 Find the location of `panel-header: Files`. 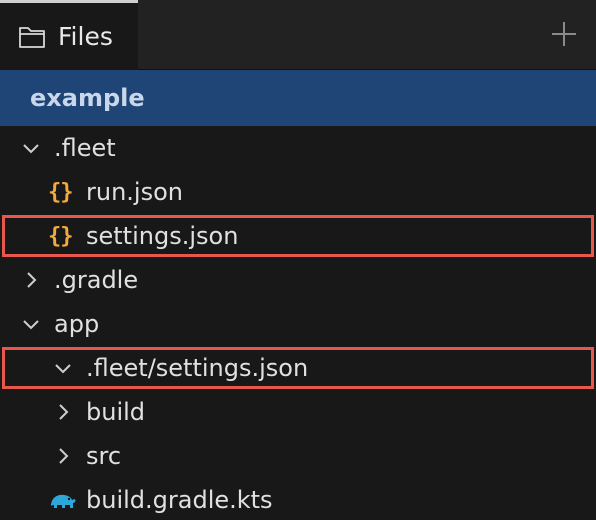

panel-header: Files is located at coordinates (298, 35).